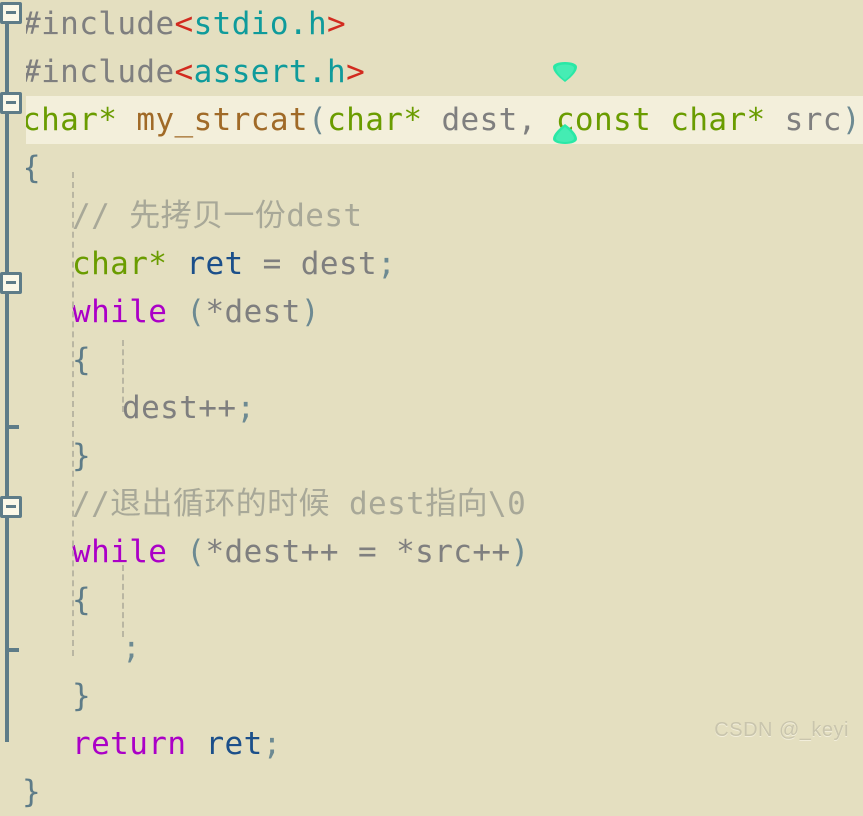 Image resolution: width=863 pixels, height=816 pixels. Describe the element at coordinates (781, 730) in the screenshot. I see `watermark: CSDN @_keyi` at that location.